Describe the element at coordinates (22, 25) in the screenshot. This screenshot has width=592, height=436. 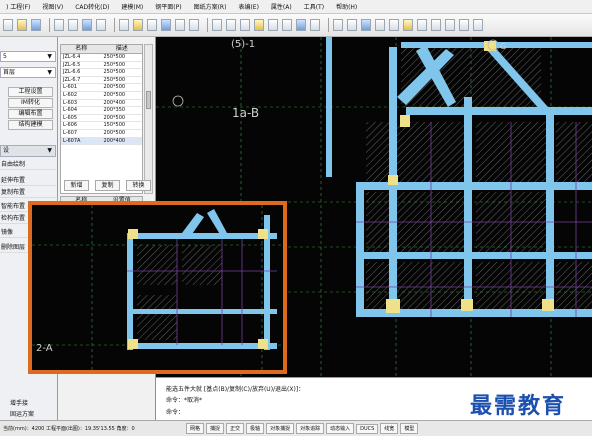
I see `open-folder-icon` at that location.